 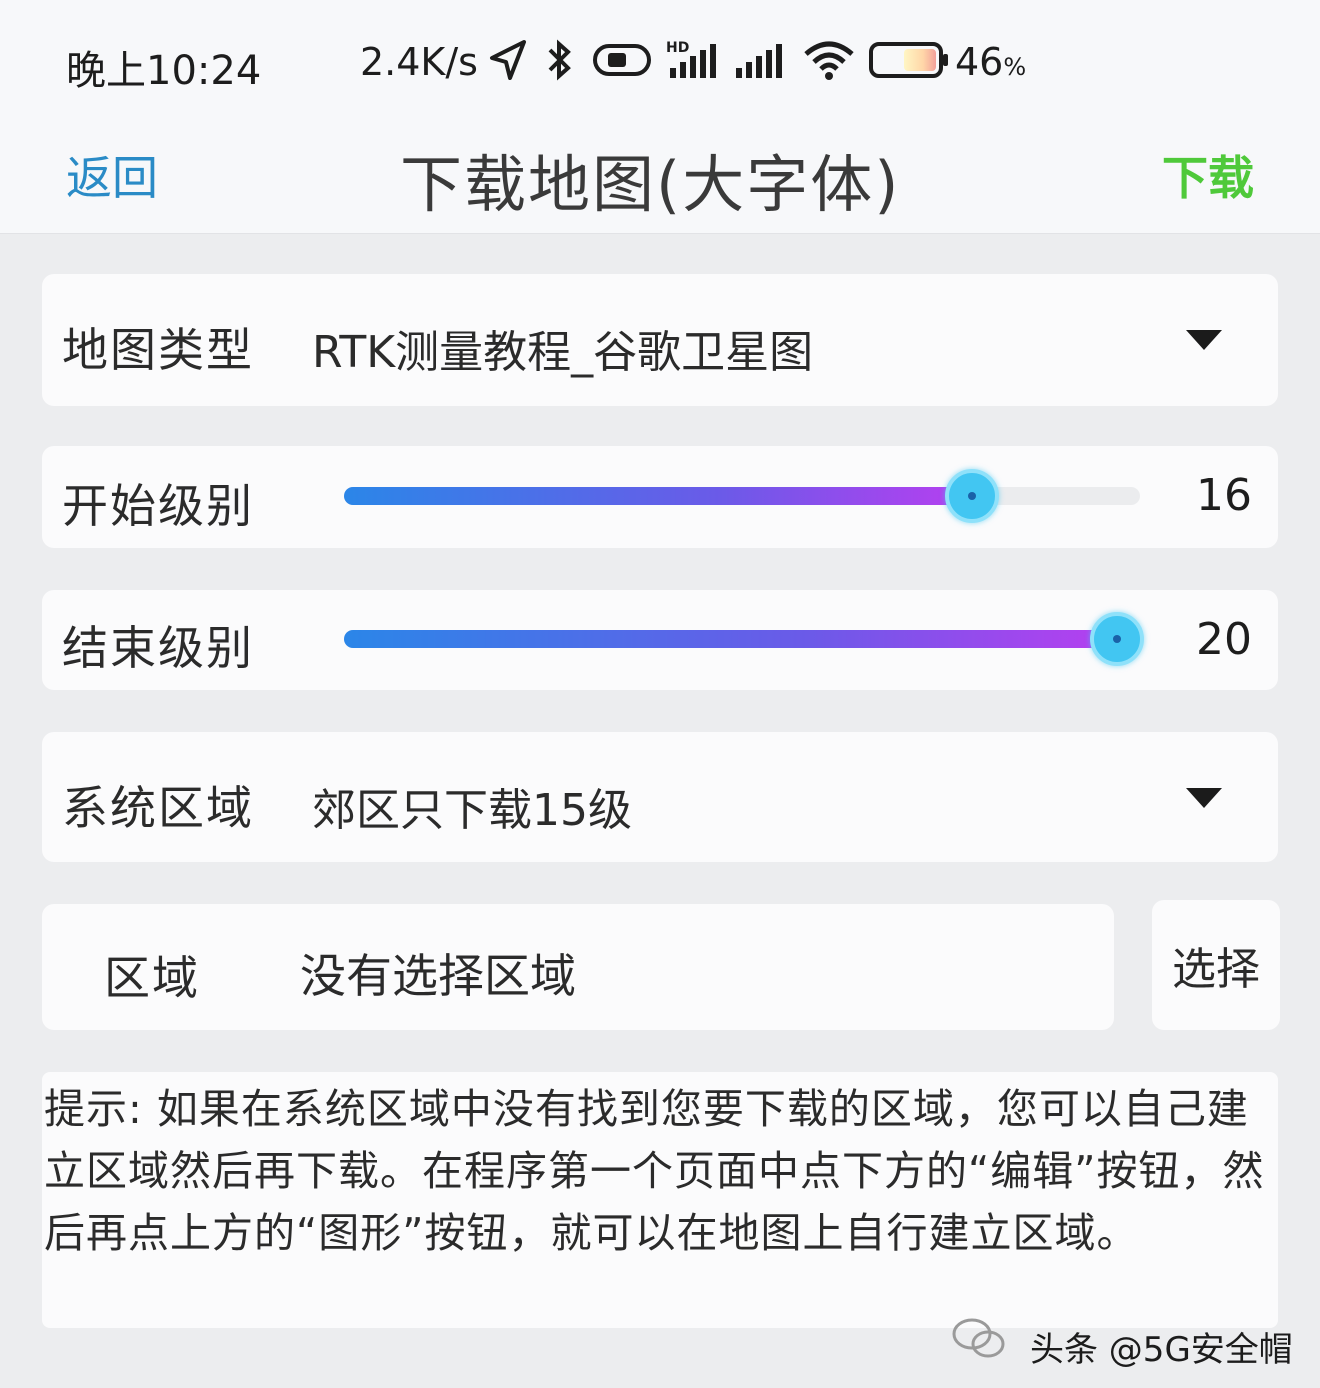 I want to click on battery-icon, so click(x=909, y=62).